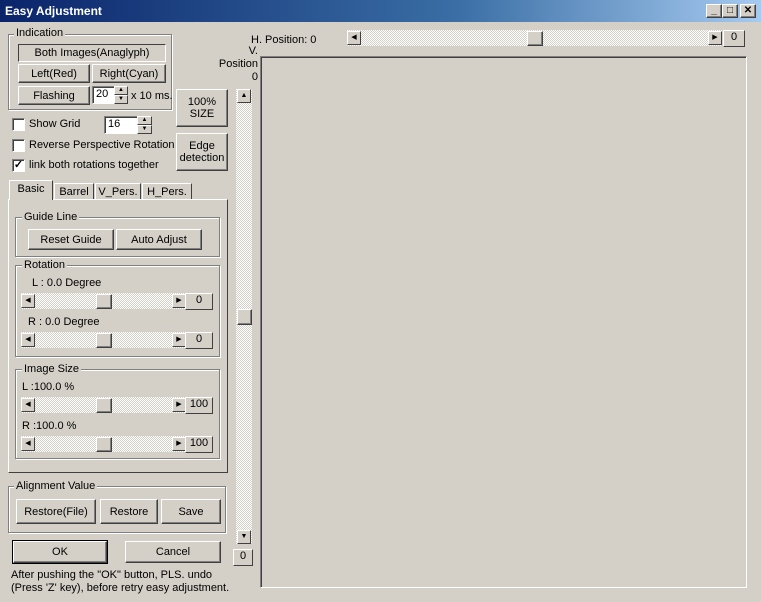  What do you see at coordinates (54, 73) in the screenshot?
I see `left-red-button: Left(Red)` at bounding box center [54, 73].